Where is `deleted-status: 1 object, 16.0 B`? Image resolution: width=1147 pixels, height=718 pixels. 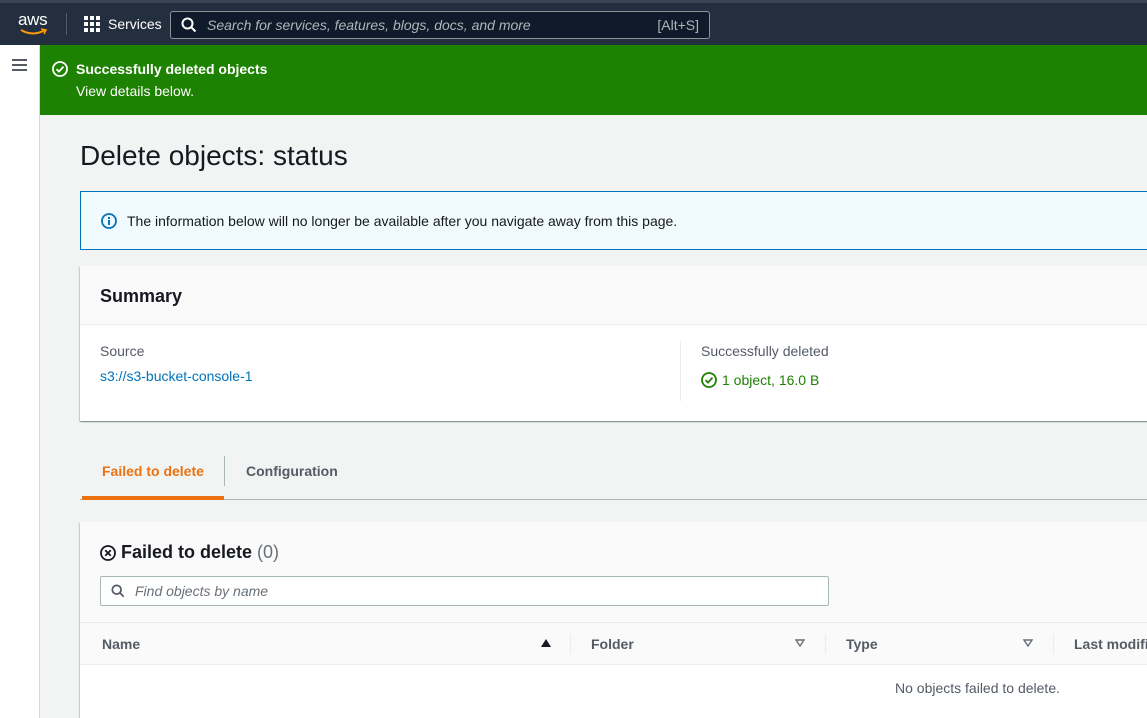 deleted-status: 1 object, 16.0 B is located at coordinates (765, 380).